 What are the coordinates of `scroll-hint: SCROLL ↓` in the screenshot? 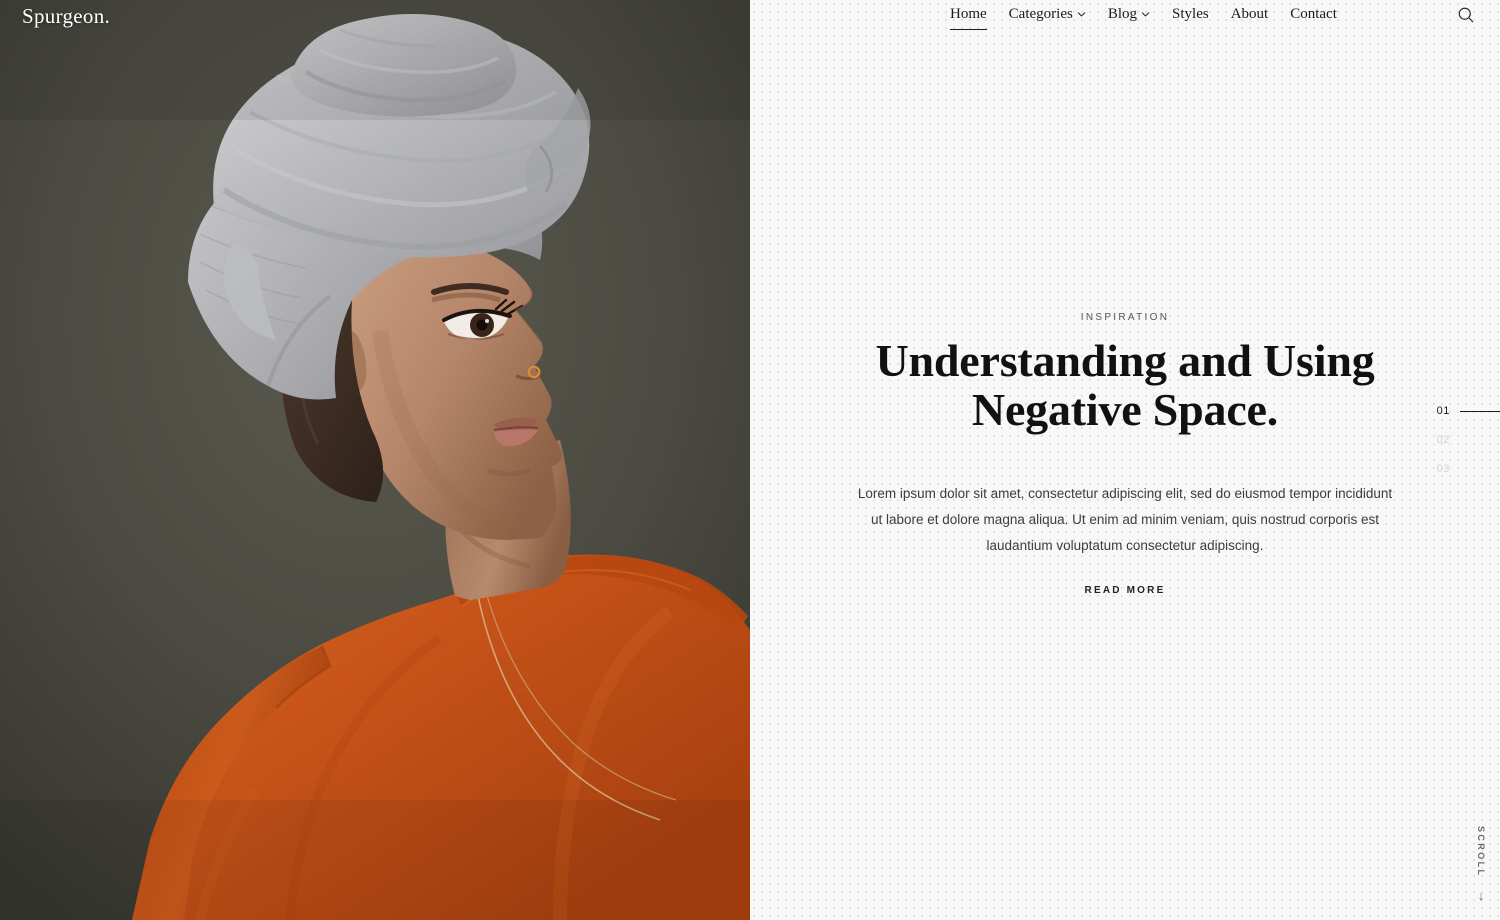 It's located at (1481, 864).